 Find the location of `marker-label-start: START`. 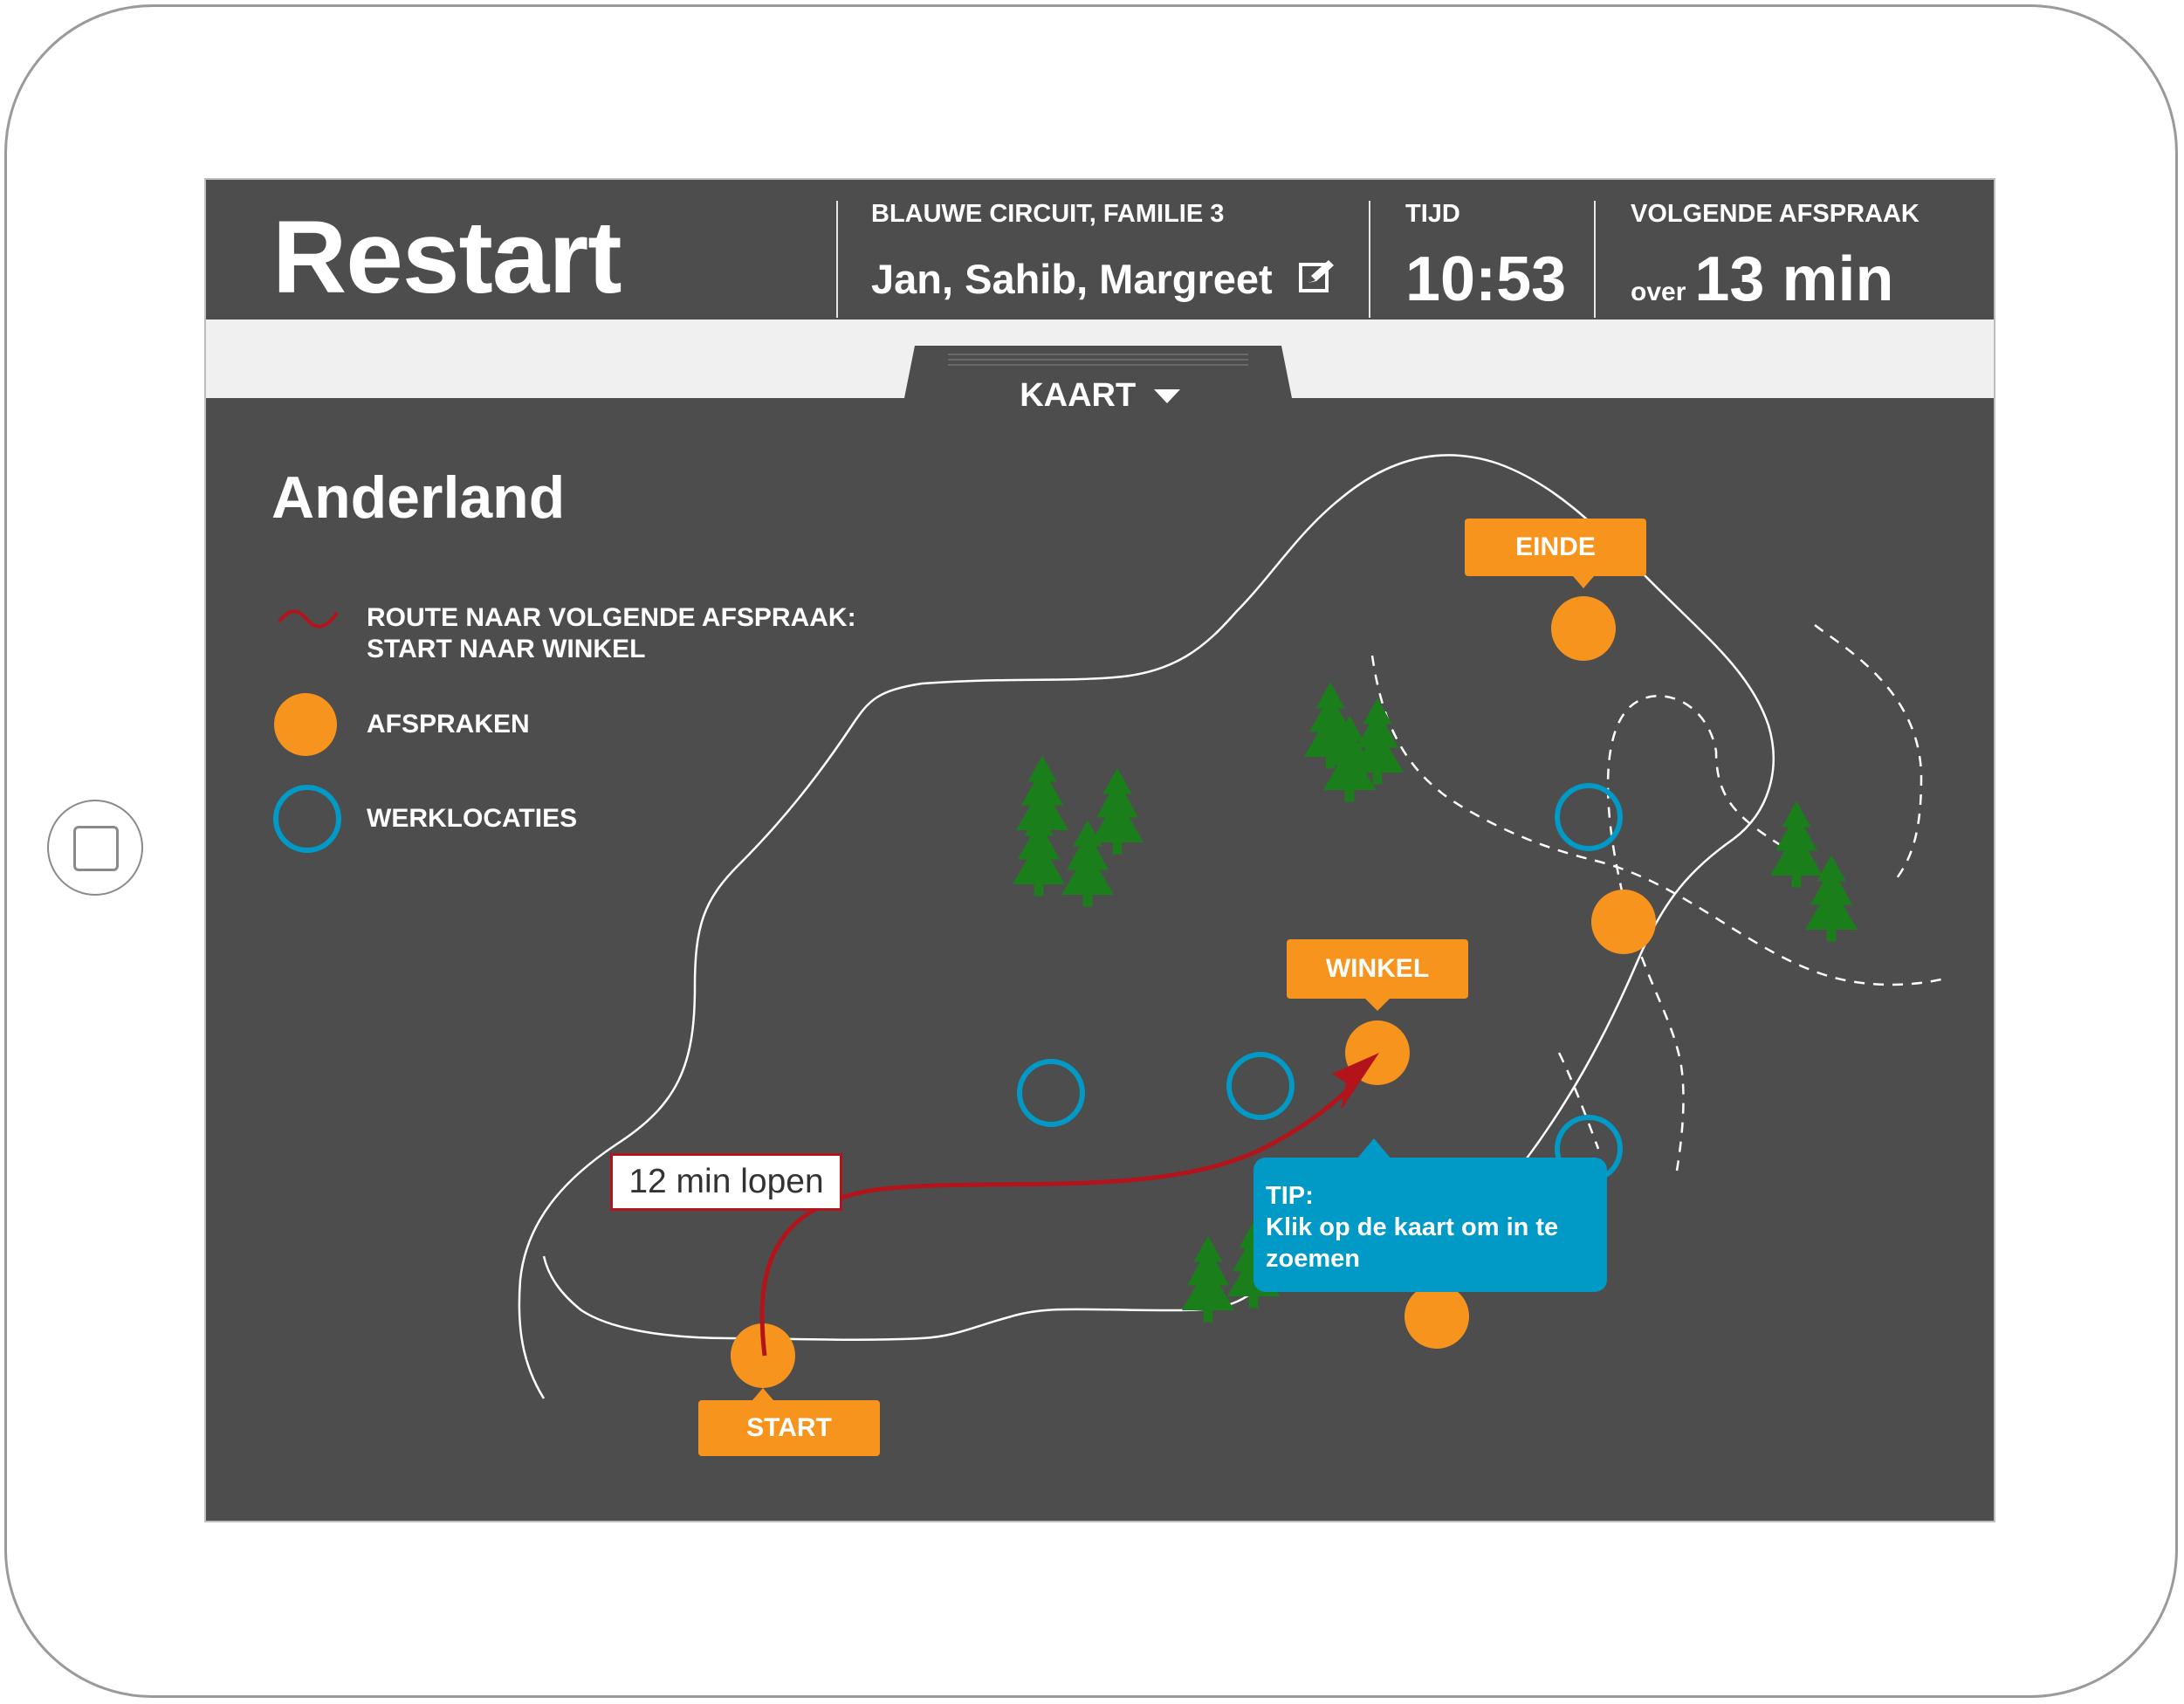

marker-label-start: START is located at coordinates (789, 1428).